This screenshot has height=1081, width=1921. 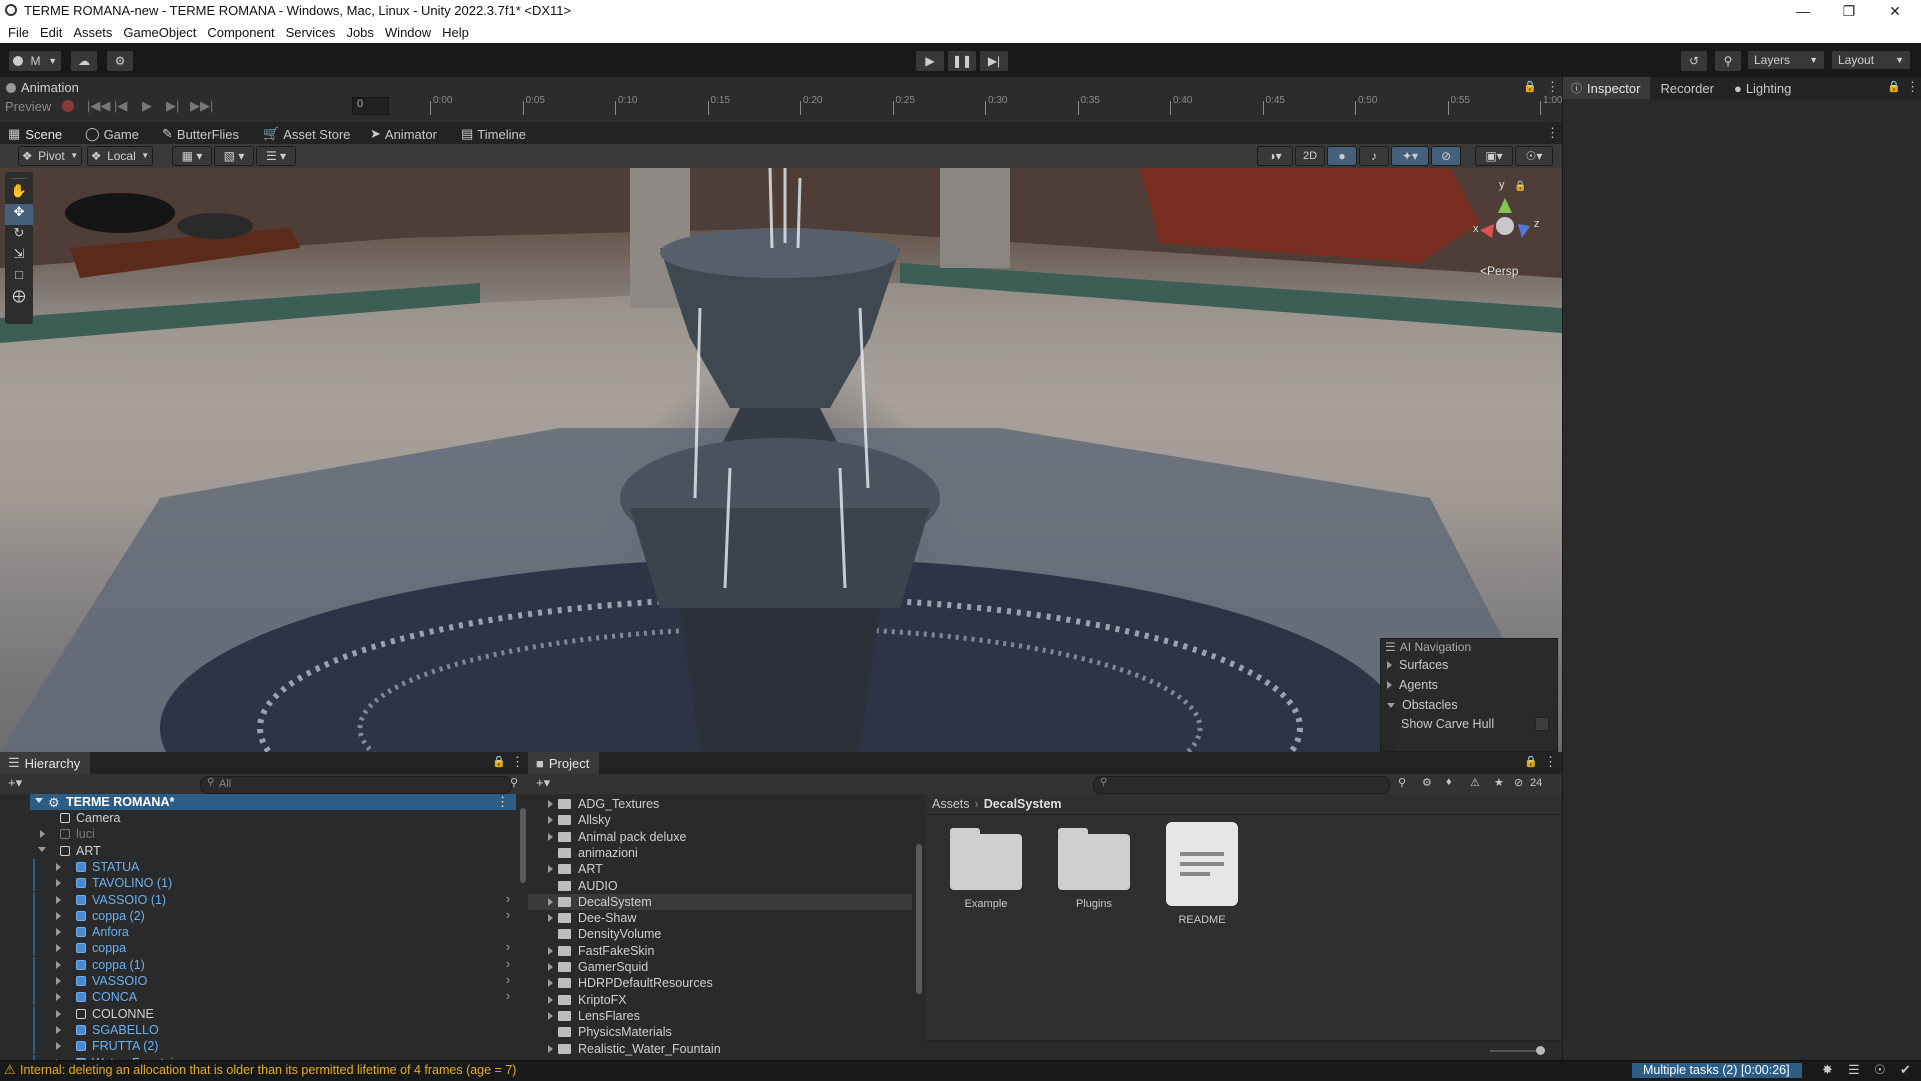 I want to click on filter-type-icon: ⚙, so click(x=1427, y=782).